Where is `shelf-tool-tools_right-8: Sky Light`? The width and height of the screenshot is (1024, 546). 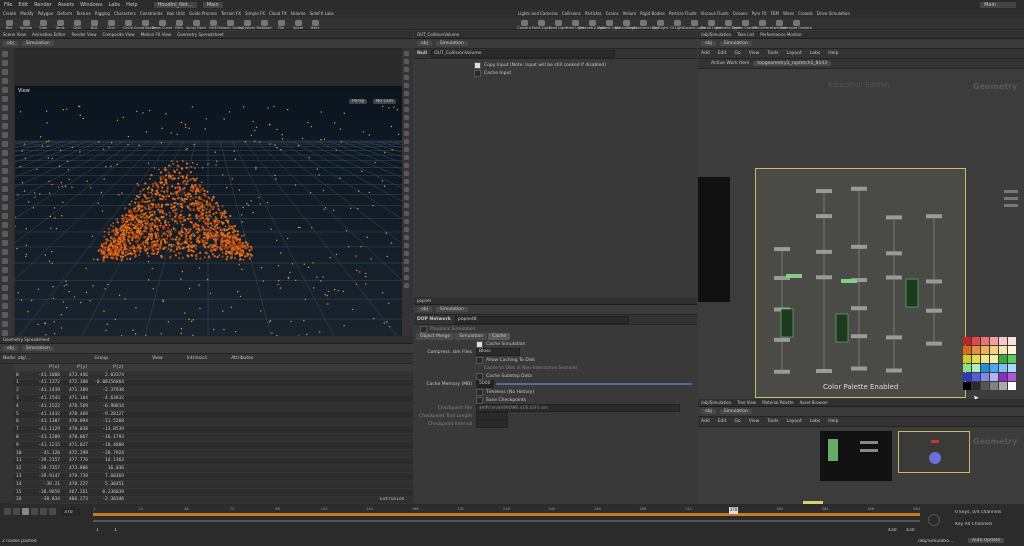 shelf-tool-tools_right-8: Sky Light is located at coordinates (660, 25).